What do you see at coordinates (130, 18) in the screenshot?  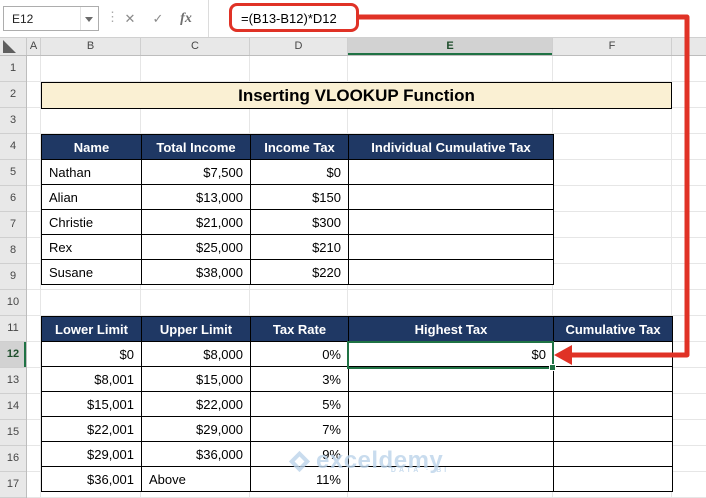 I see `cancel-button: ✕` at bounding box center [130, 18].